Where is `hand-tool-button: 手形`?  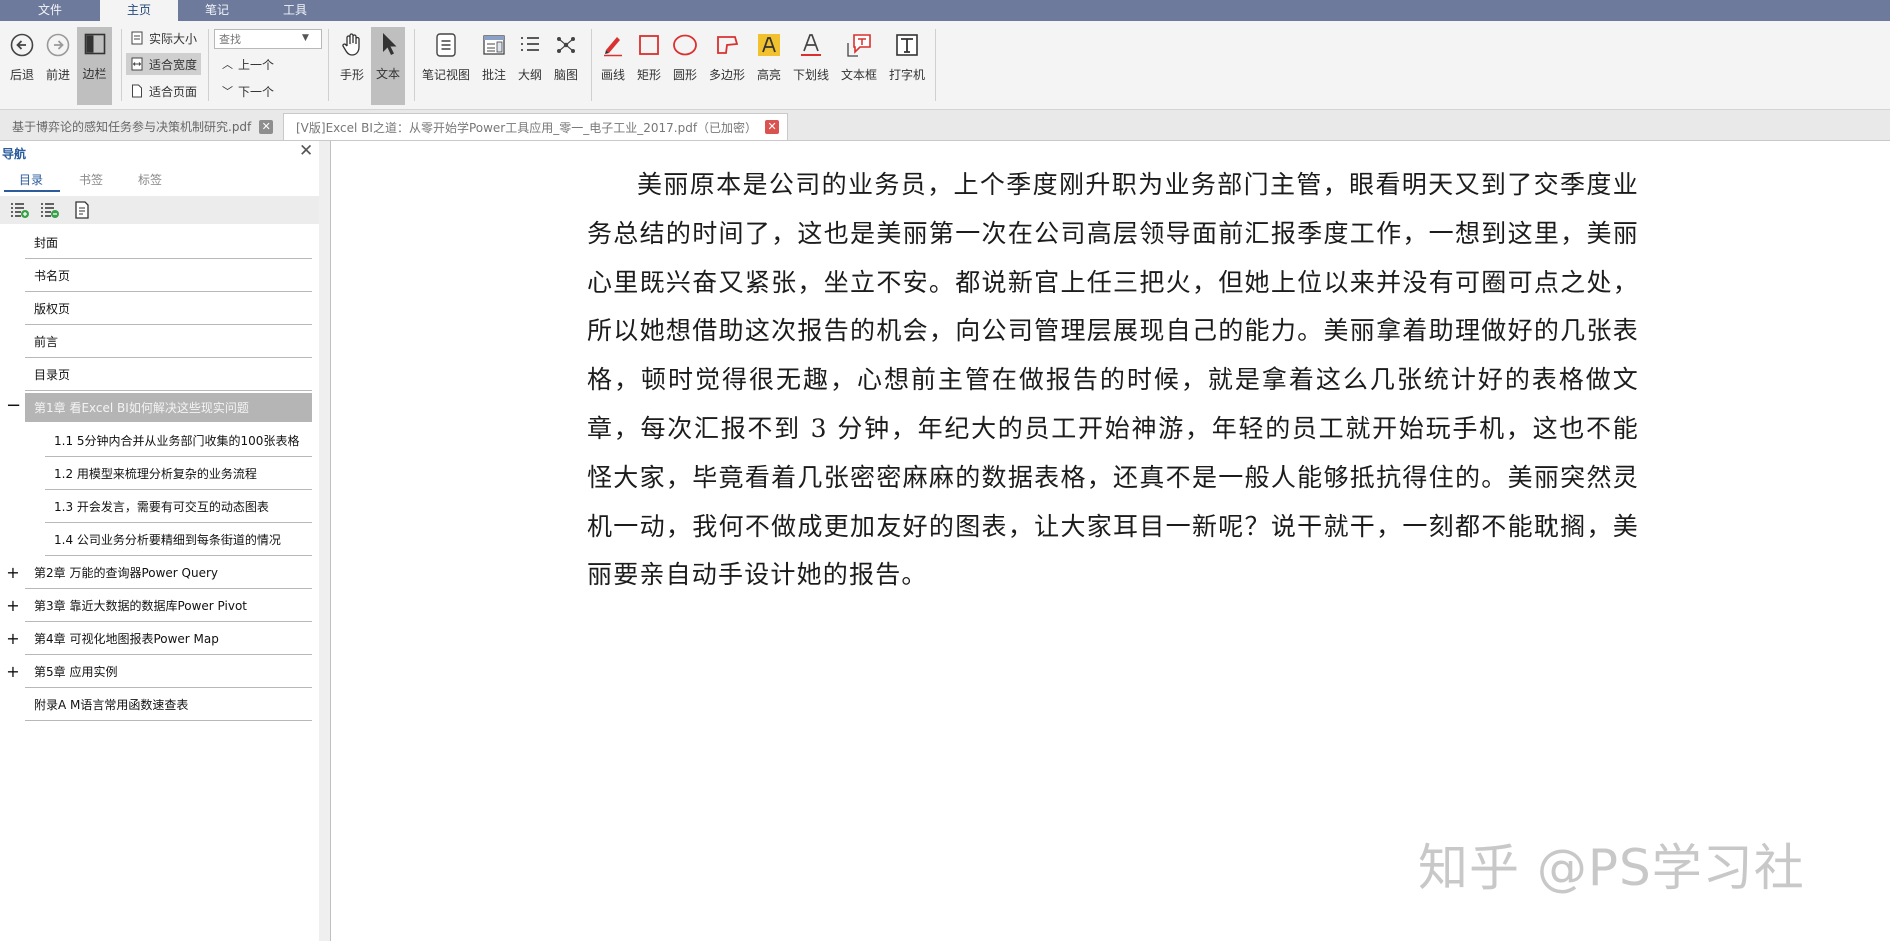
hand-tool-button: 手形 is located at coordinates (352, 55).